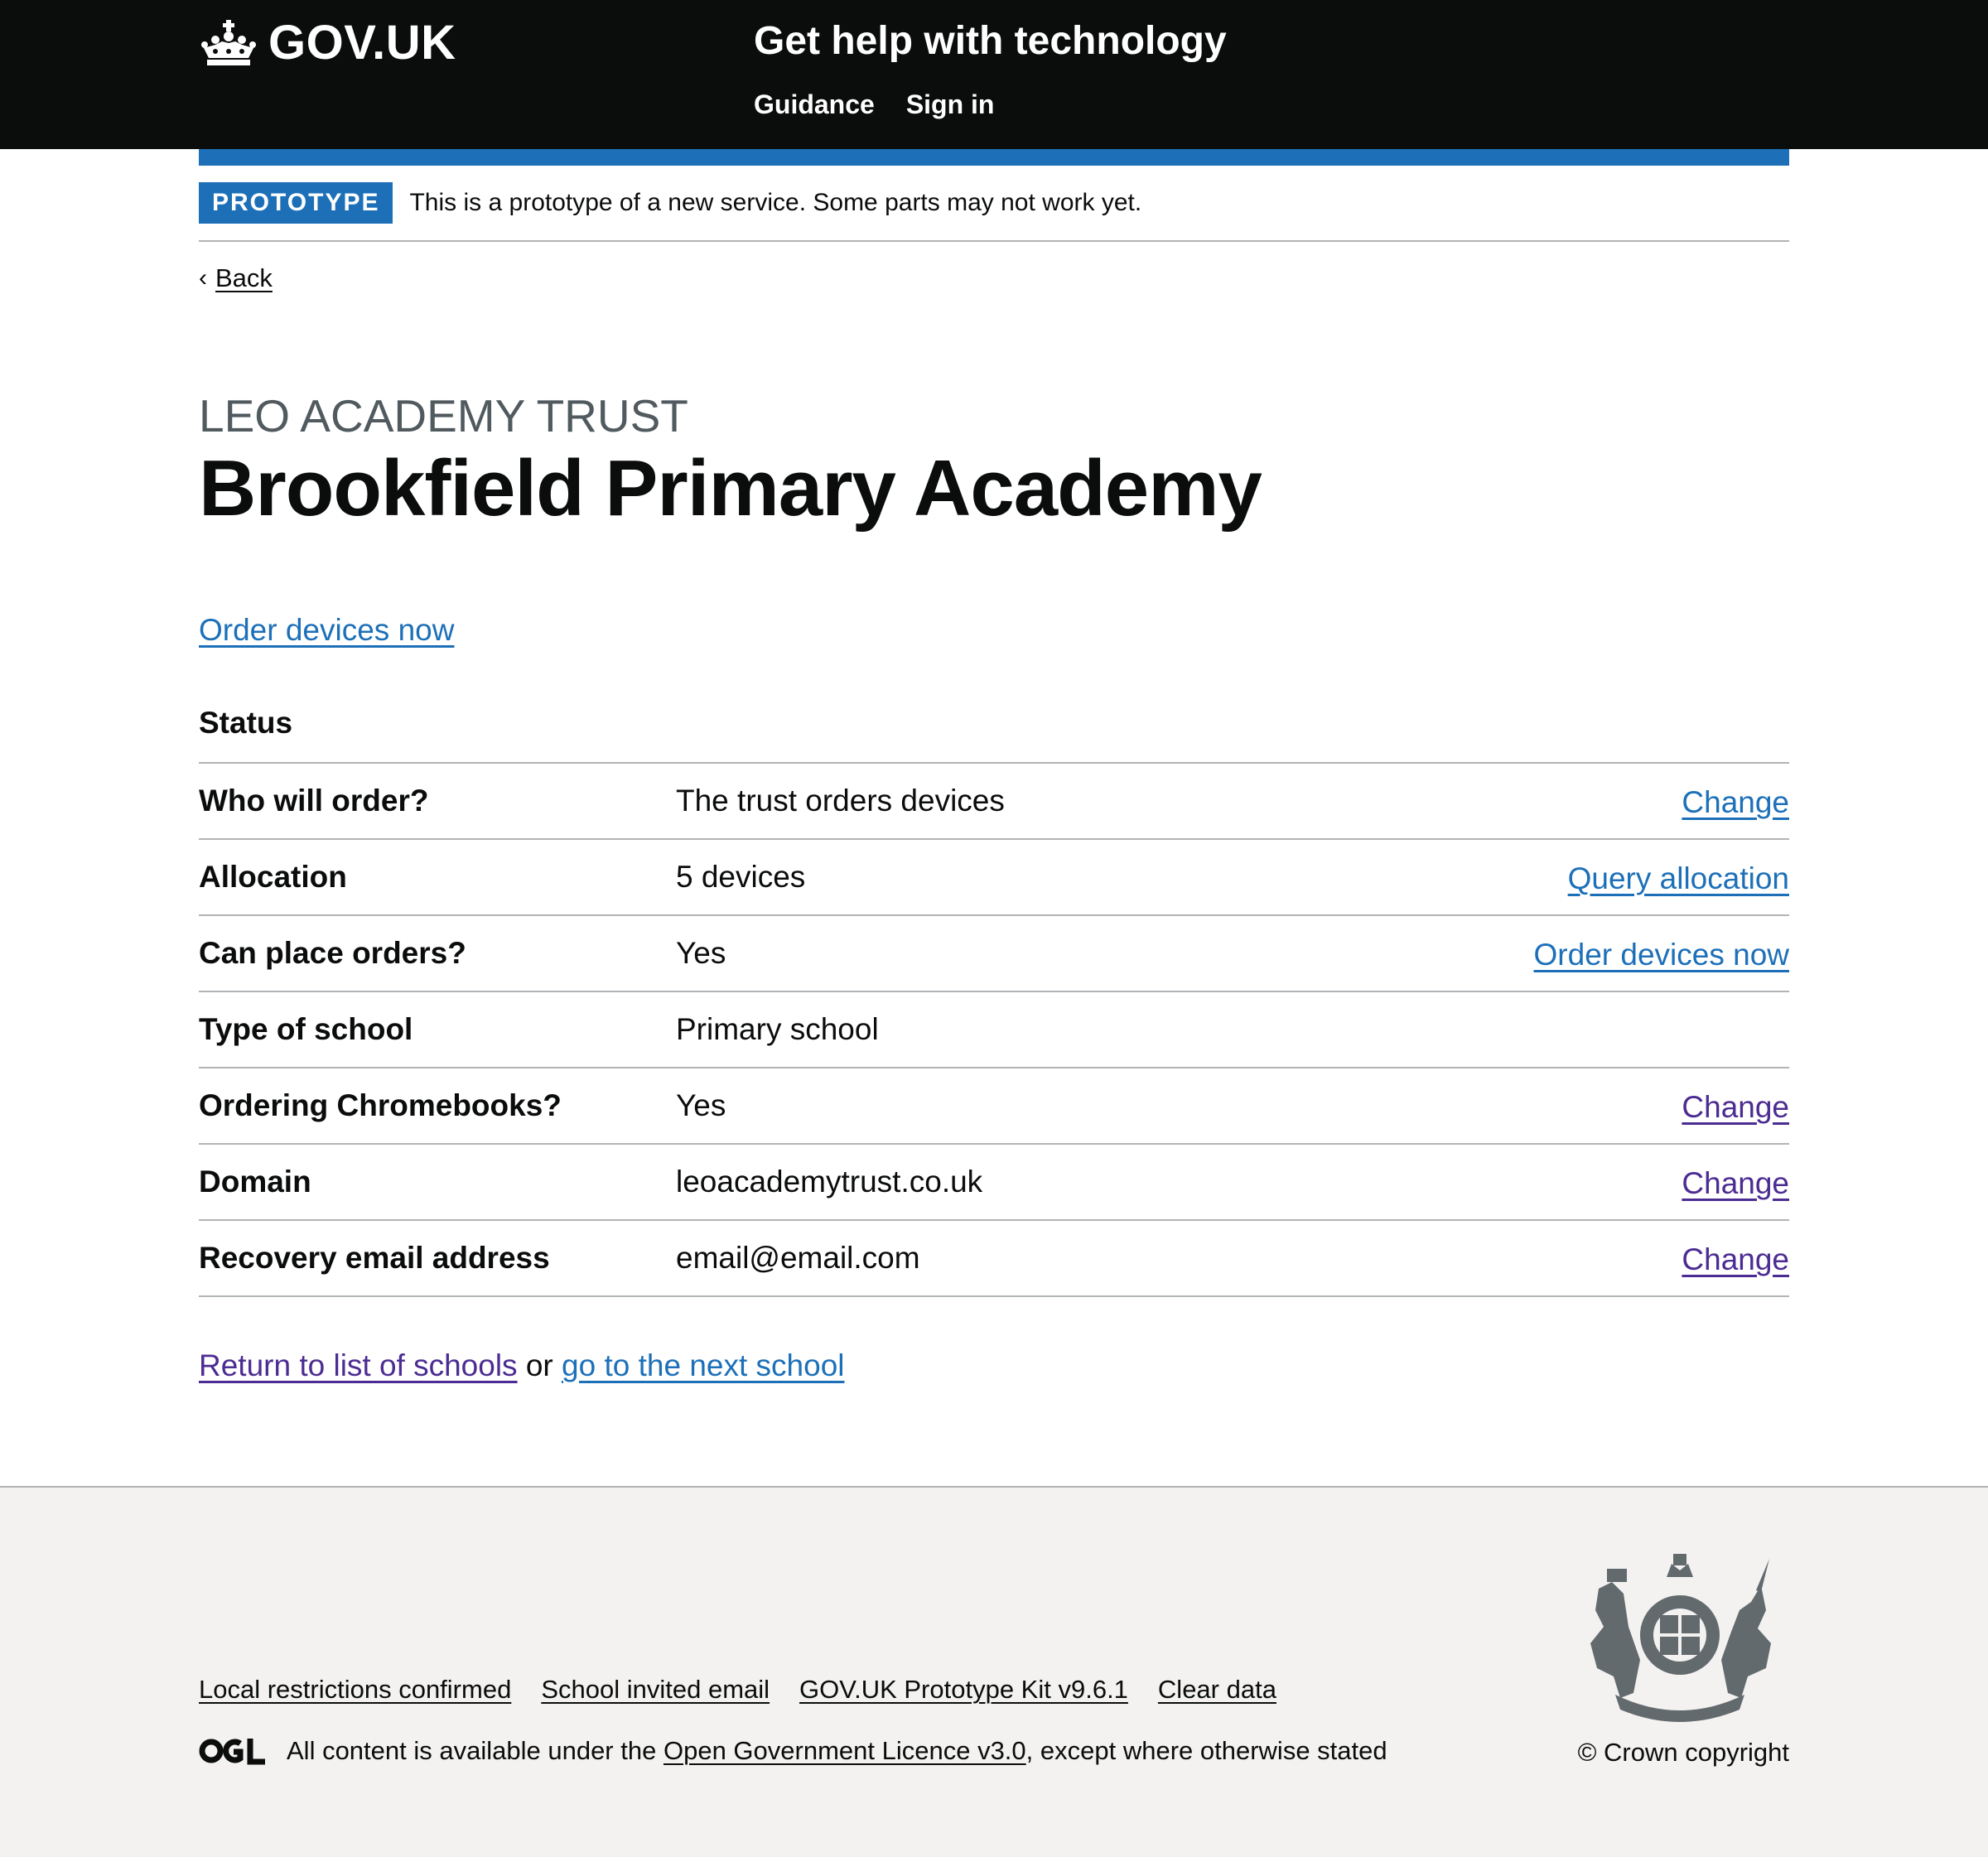  What do you see at coordinates (374, 1258) in the screenshot?
I see `summary-key: Recovery email address` at bounding box center [374, 1258].